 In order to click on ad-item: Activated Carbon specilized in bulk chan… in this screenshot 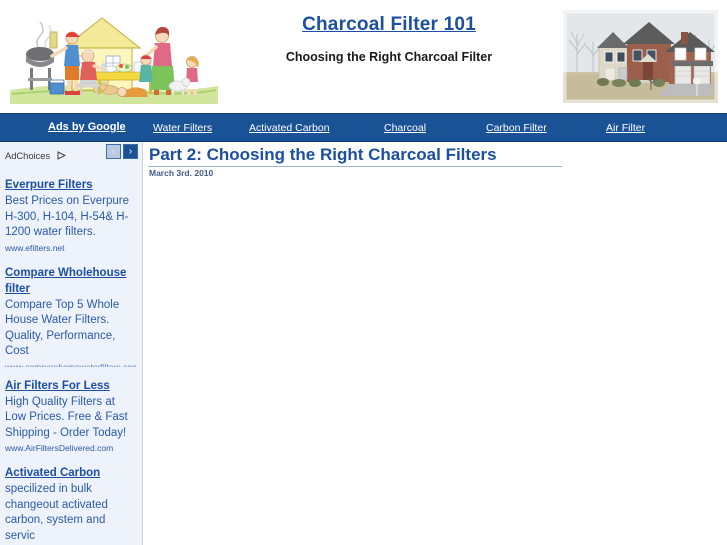, I will do `click(71, 504)`.